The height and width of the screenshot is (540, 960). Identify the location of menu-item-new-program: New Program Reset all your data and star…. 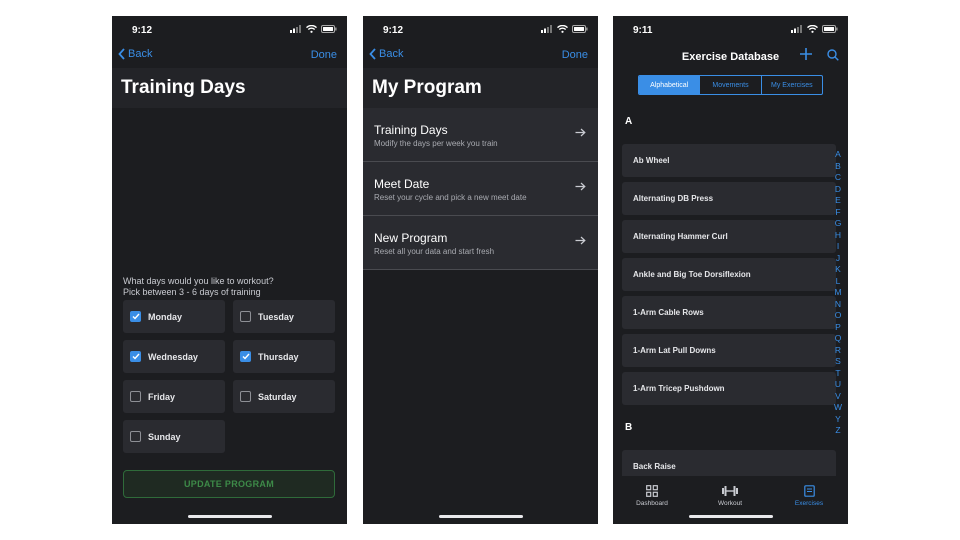
(480, 243).